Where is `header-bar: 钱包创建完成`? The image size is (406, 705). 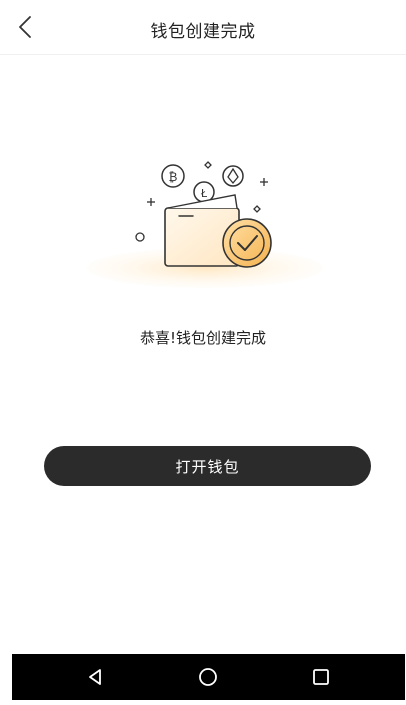 header-bar: 钱包创建完成 is located at coordinates (203, 27).